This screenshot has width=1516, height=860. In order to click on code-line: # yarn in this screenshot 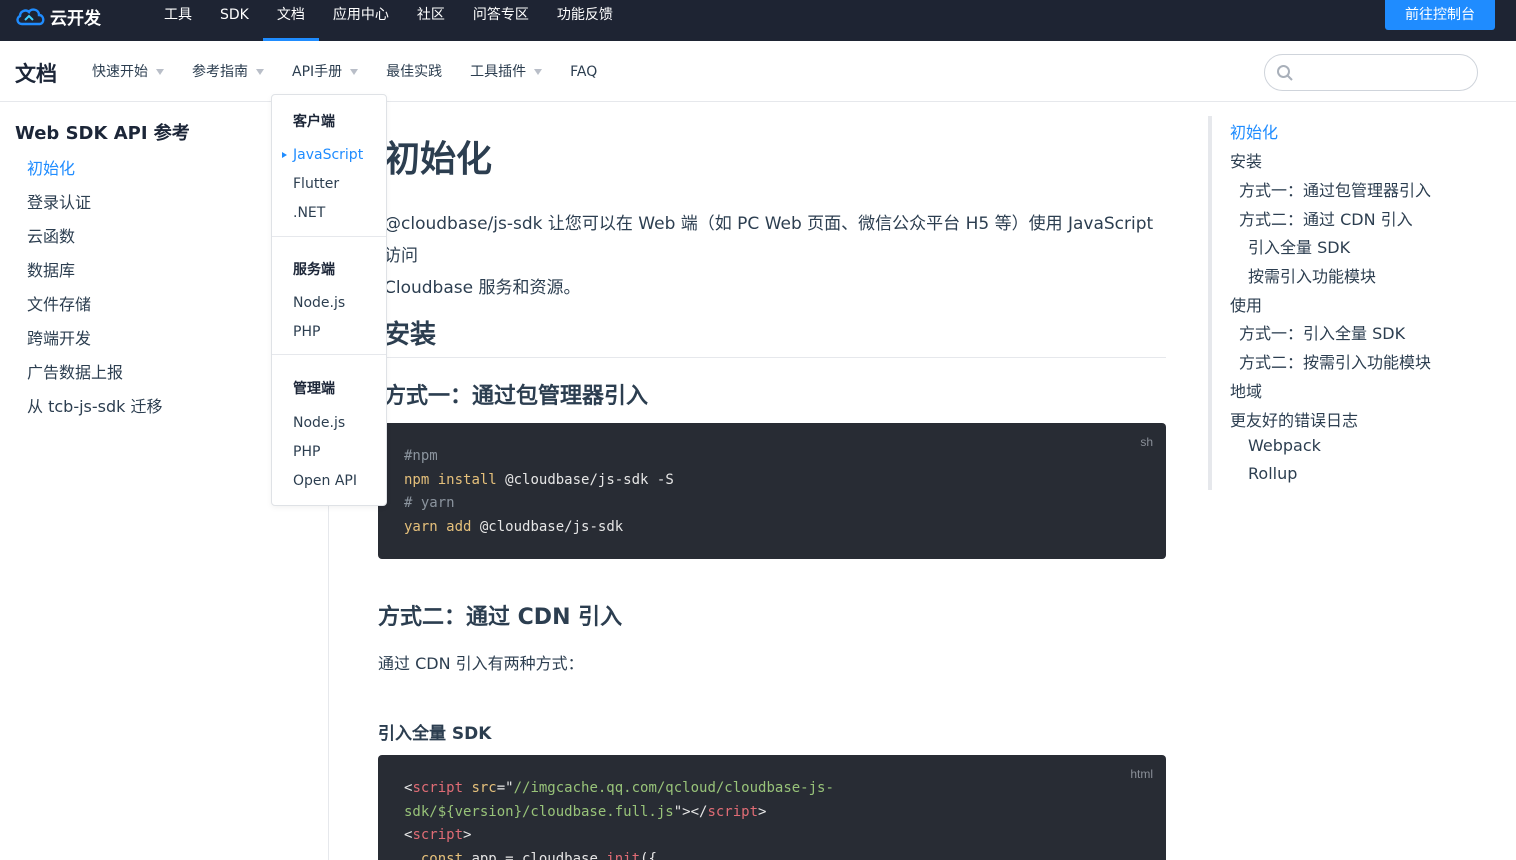, I will do `click(429, 503)`.